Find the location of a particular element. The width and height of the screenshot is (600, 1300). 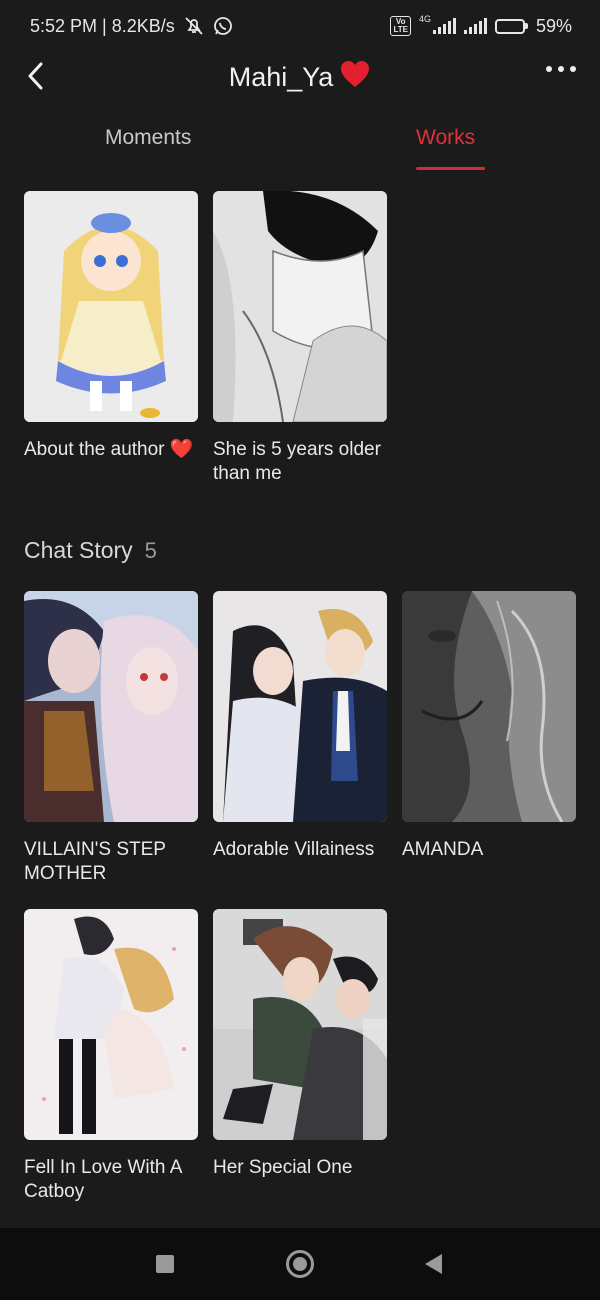

home-button is located at coordinates (300, 1264).